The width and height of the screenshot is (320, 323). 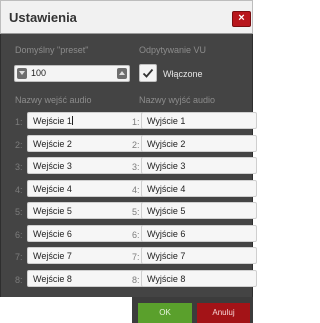 What do you see at coordinates (85, 278) in the screenshot?
I see `input-name-field: Wejście 8` at bounding box center [85, 278].